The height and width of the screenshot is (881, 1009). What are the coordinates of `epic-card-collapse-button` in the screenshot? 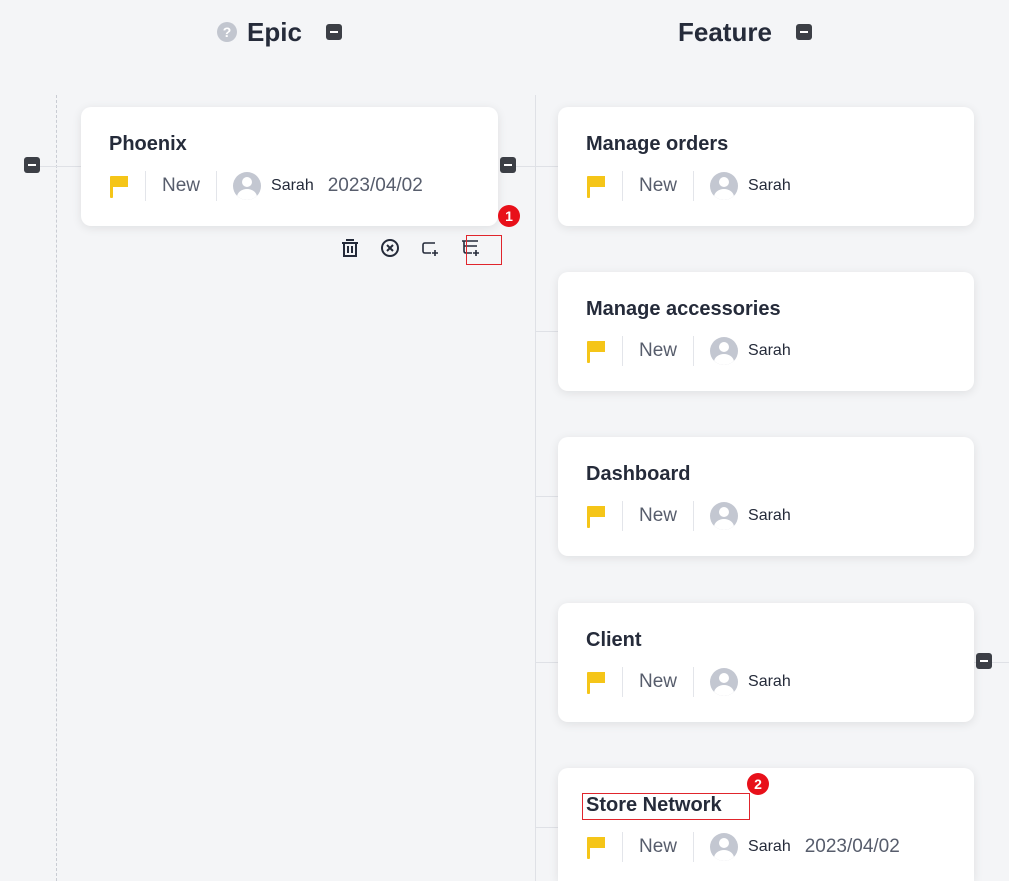 It's located at (508, 165).